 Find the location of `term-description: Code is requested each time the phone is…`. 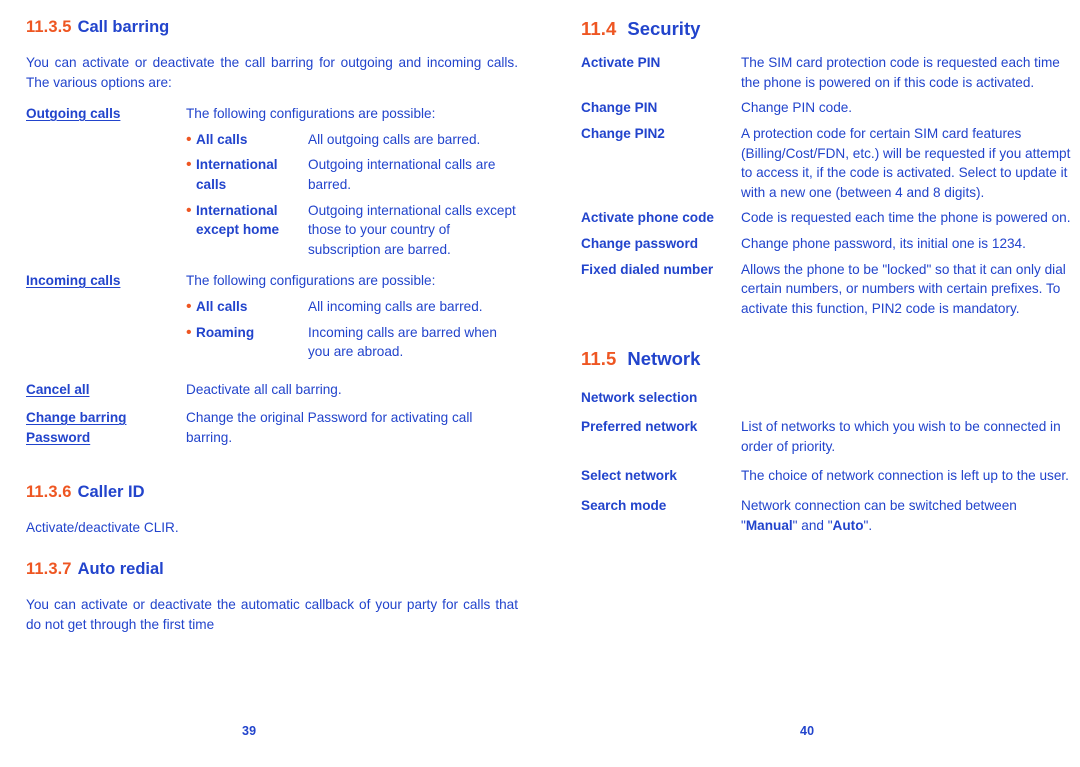

term-description: Code is requested each time the phone is… is located at coordinates (906, 218).